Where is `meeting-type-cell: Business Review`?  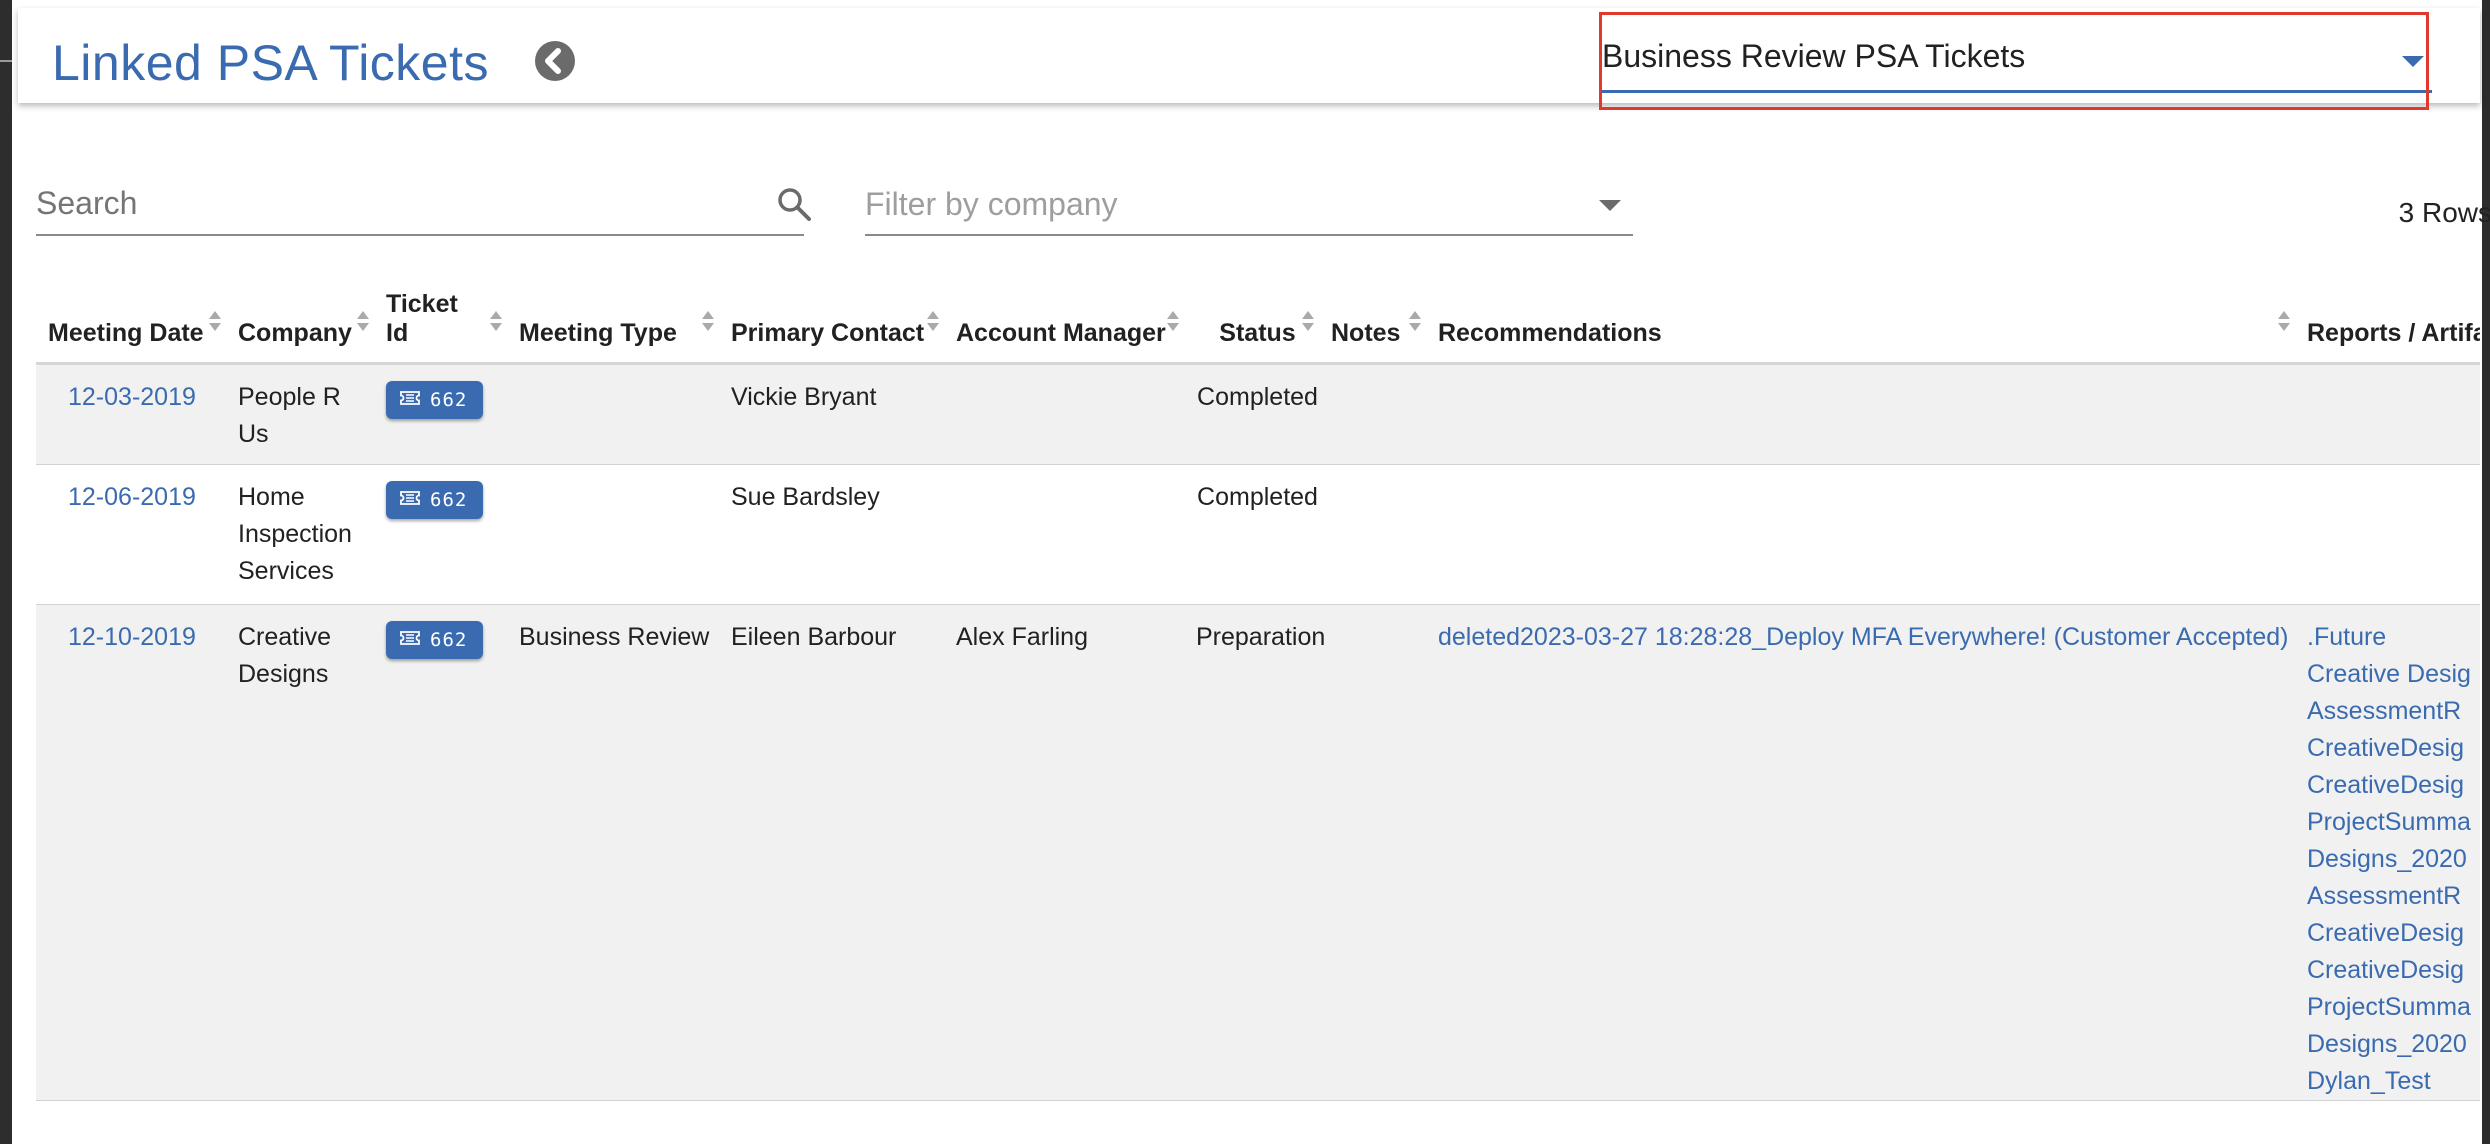 meeting-type-cell: Business Review is located at coordinates (613, 852).